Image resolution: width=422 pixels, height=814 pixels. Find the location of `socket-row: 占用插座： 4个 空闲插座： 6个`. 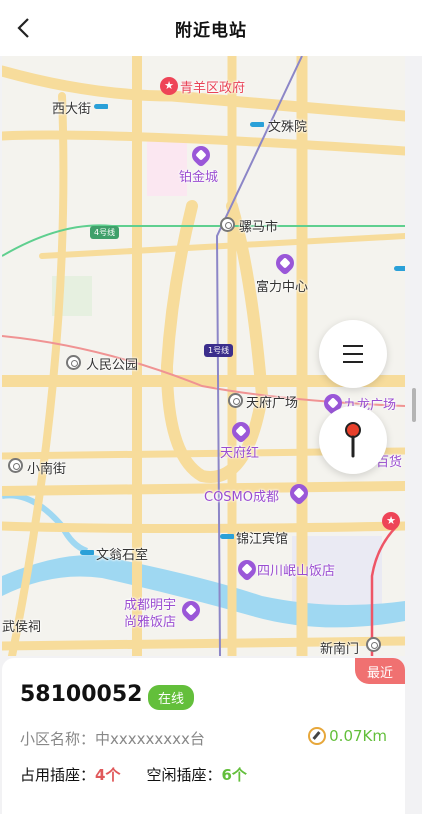

socket-row: 占用插座： 4个 空闲插座： 6个 is located at coordinates (133, 774).